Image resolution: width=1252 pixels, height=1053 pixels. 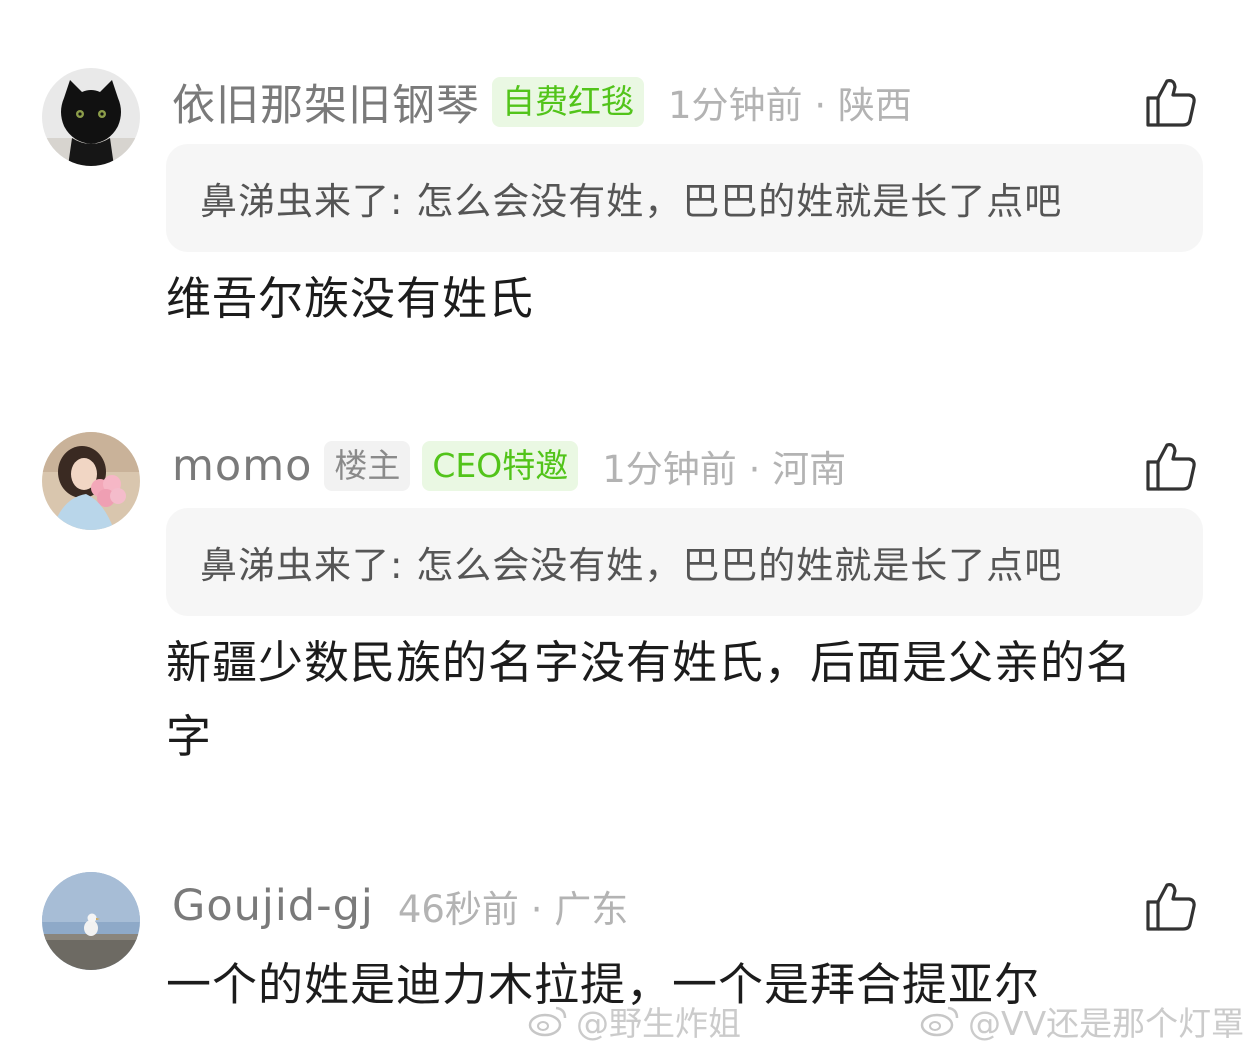 I want to click on user-badge: 自费红毯, so click(x=568, y=102).